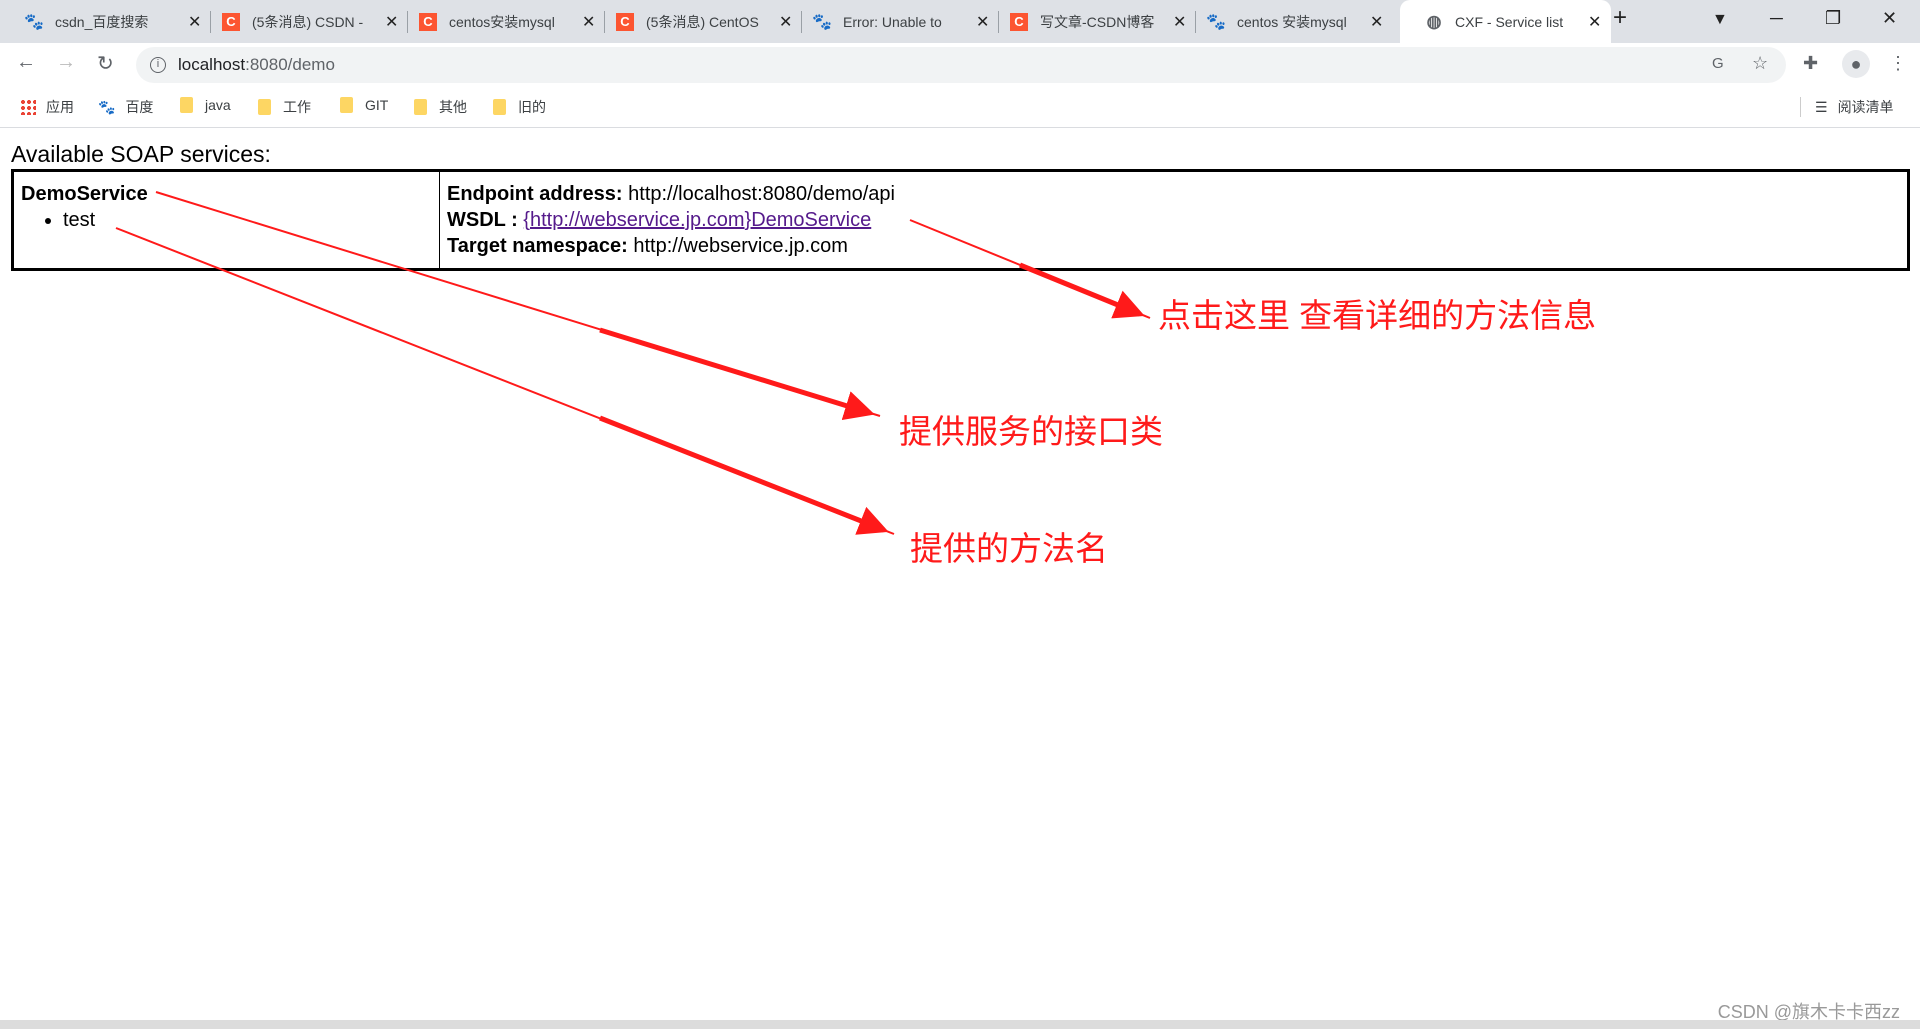  What do you see at coordinates (1377, 315) in the screenshot?
I see `annotation-wsdl: 点击这里 查看详细的方法信息` at bounding box center [1377, 315].